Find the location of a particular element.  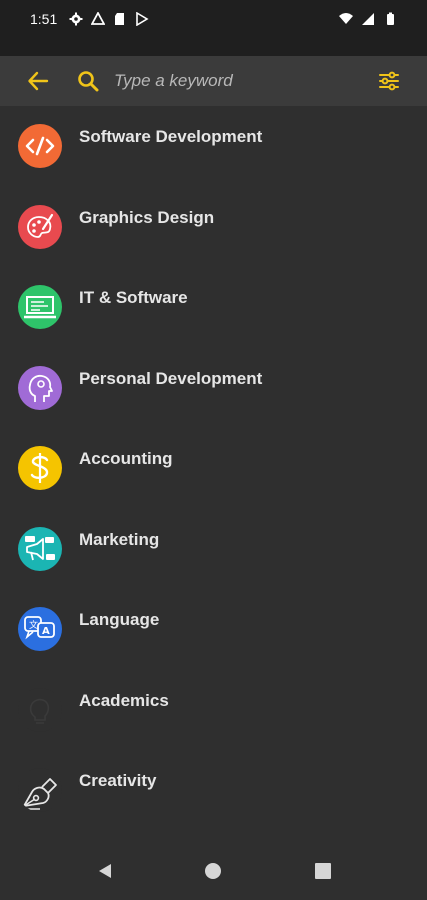

category-label: Language is located at coordinates (119, 619).